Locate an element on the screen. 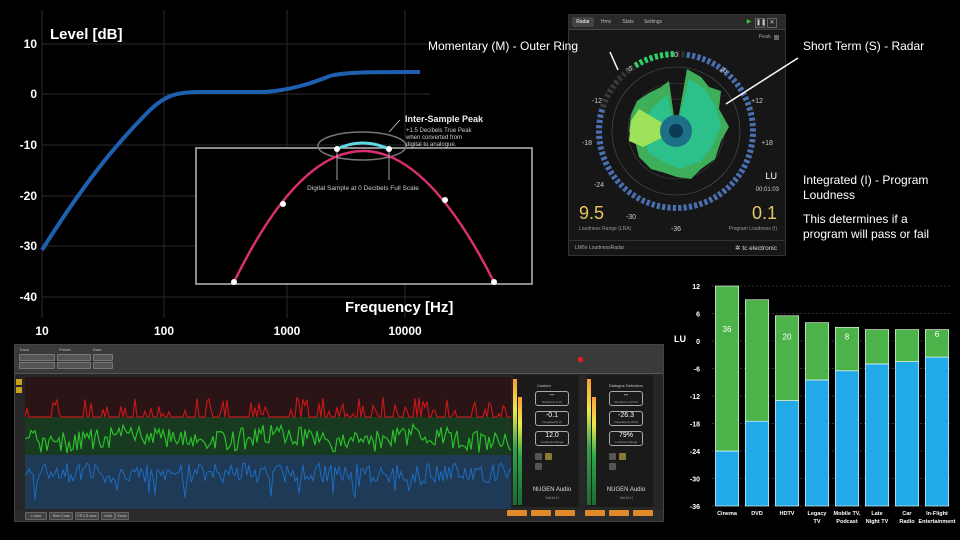 Image resolution: width=960 pixels, height=540 pixels. integrated-value: -26.3 is located at coordinates (626, 415).